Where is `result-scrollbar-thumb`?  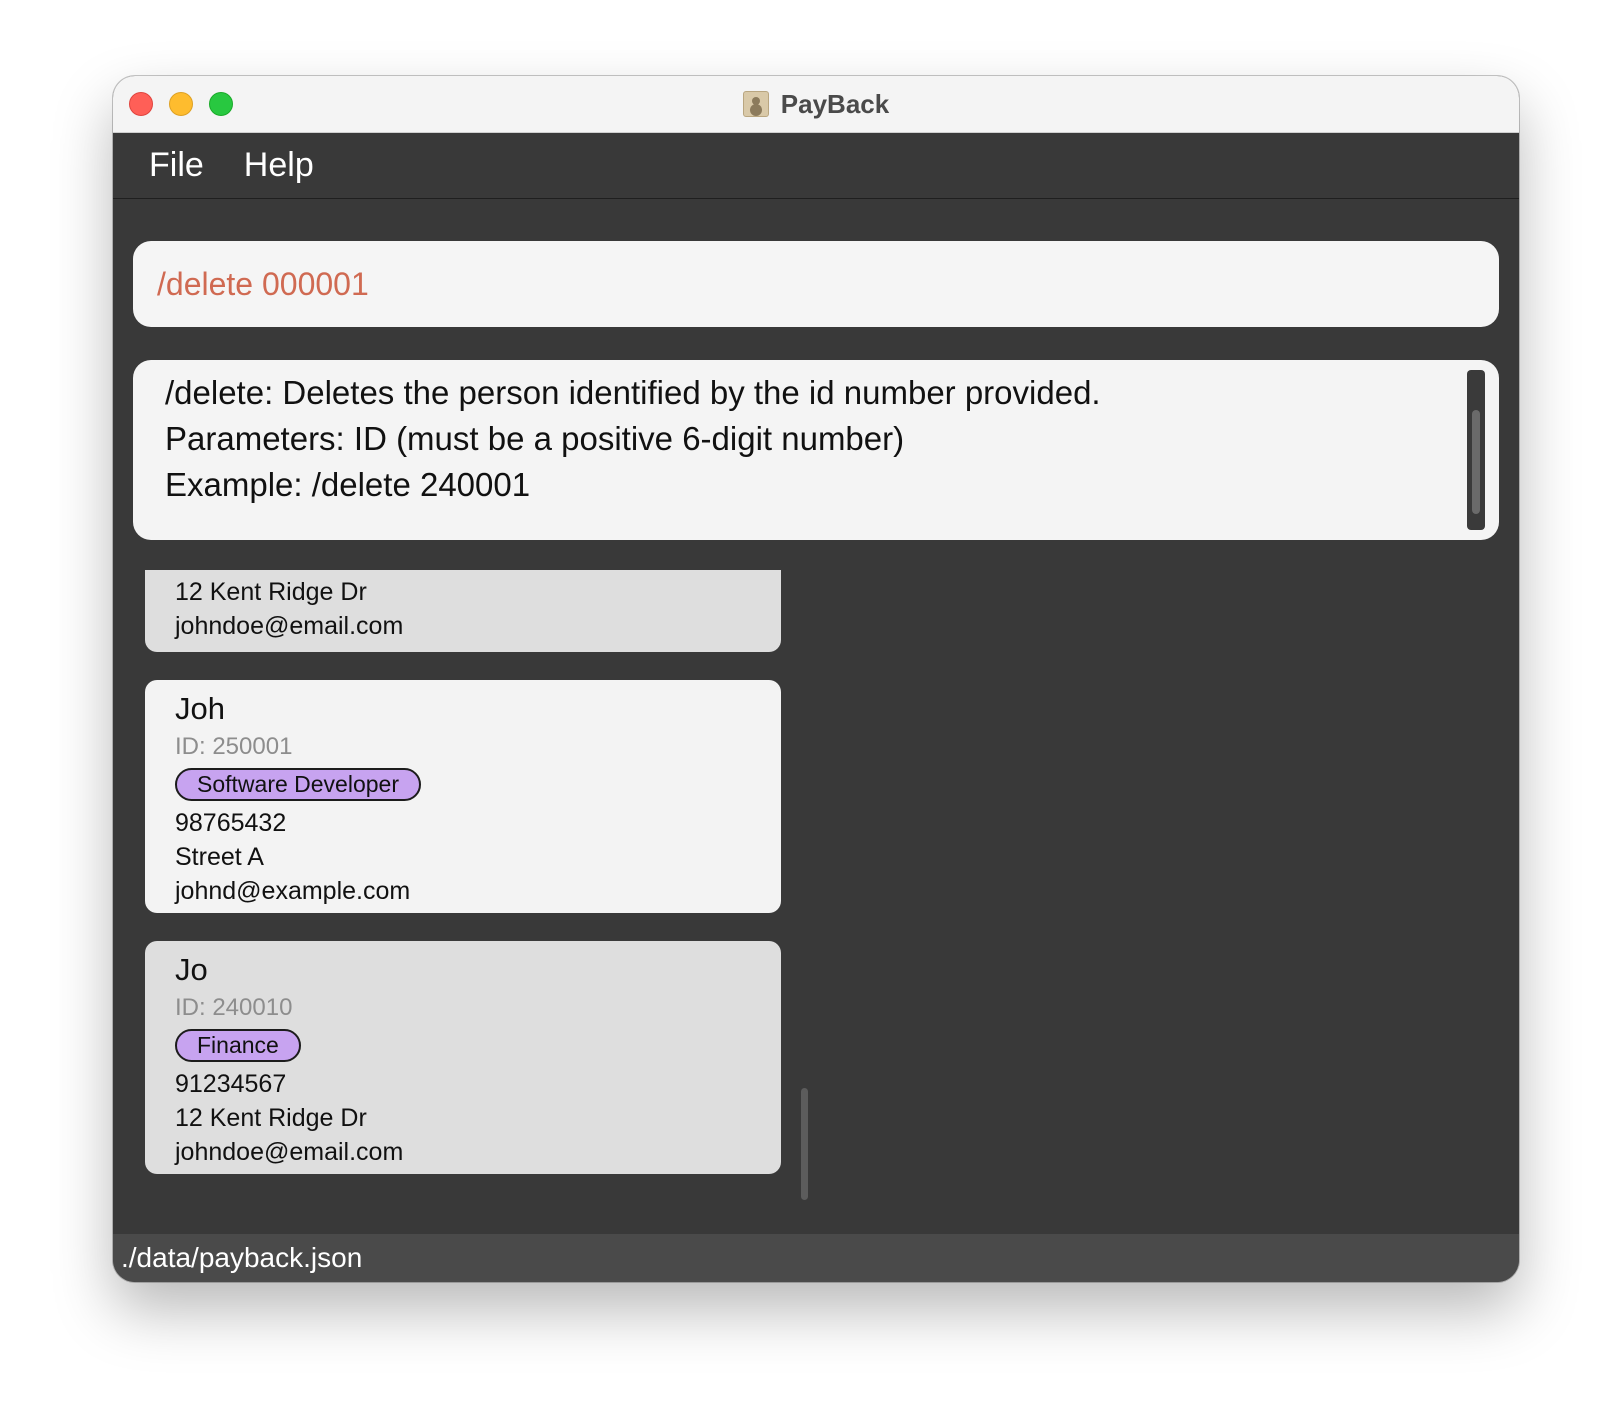 result-scrollbar-thumb is located at coordinates (1476, 462).